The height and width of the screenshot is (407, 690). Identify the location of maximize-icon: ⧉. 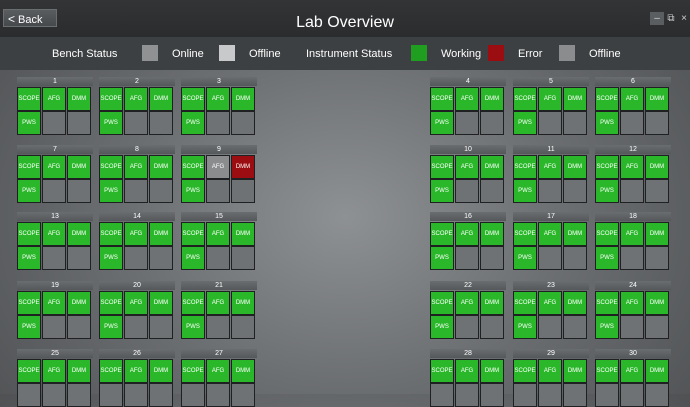
(671, 18).